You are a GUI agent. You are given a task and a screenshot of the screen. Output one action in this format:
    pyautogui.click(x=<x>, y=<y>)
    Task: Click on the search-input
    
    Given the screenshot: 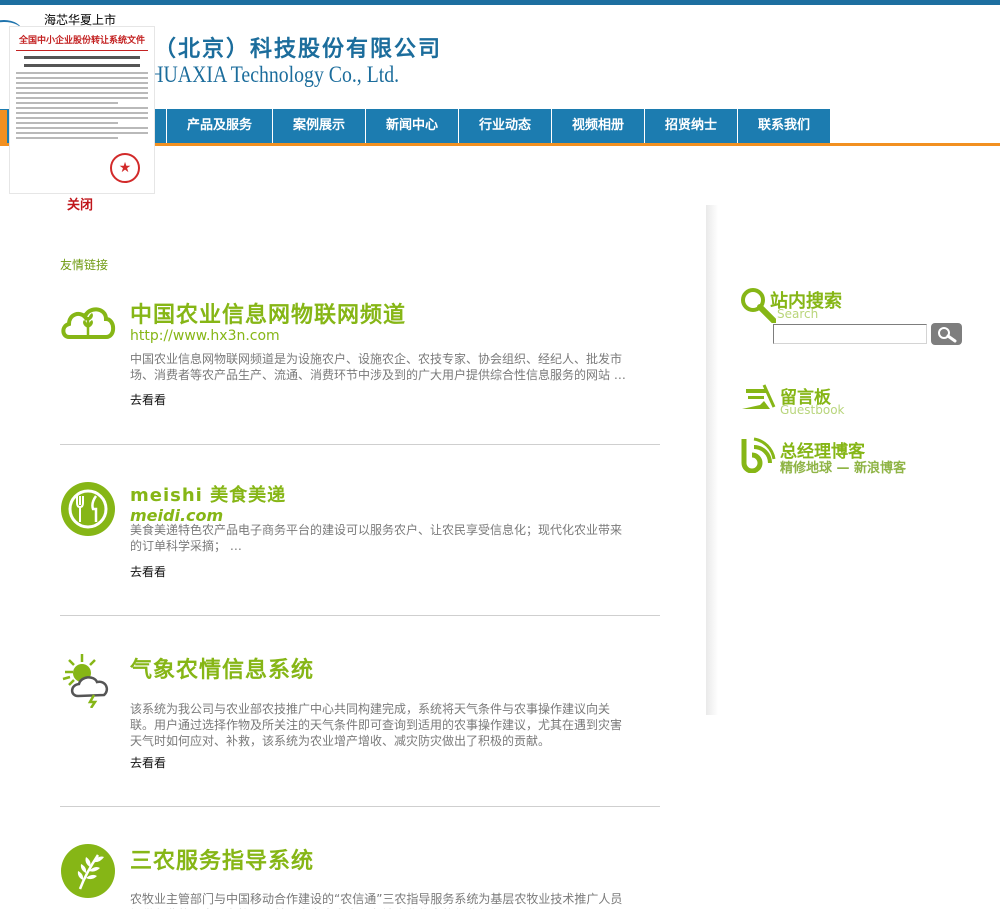 What is the action you would take?
    pyautogui.click(x=850, y=334)
    